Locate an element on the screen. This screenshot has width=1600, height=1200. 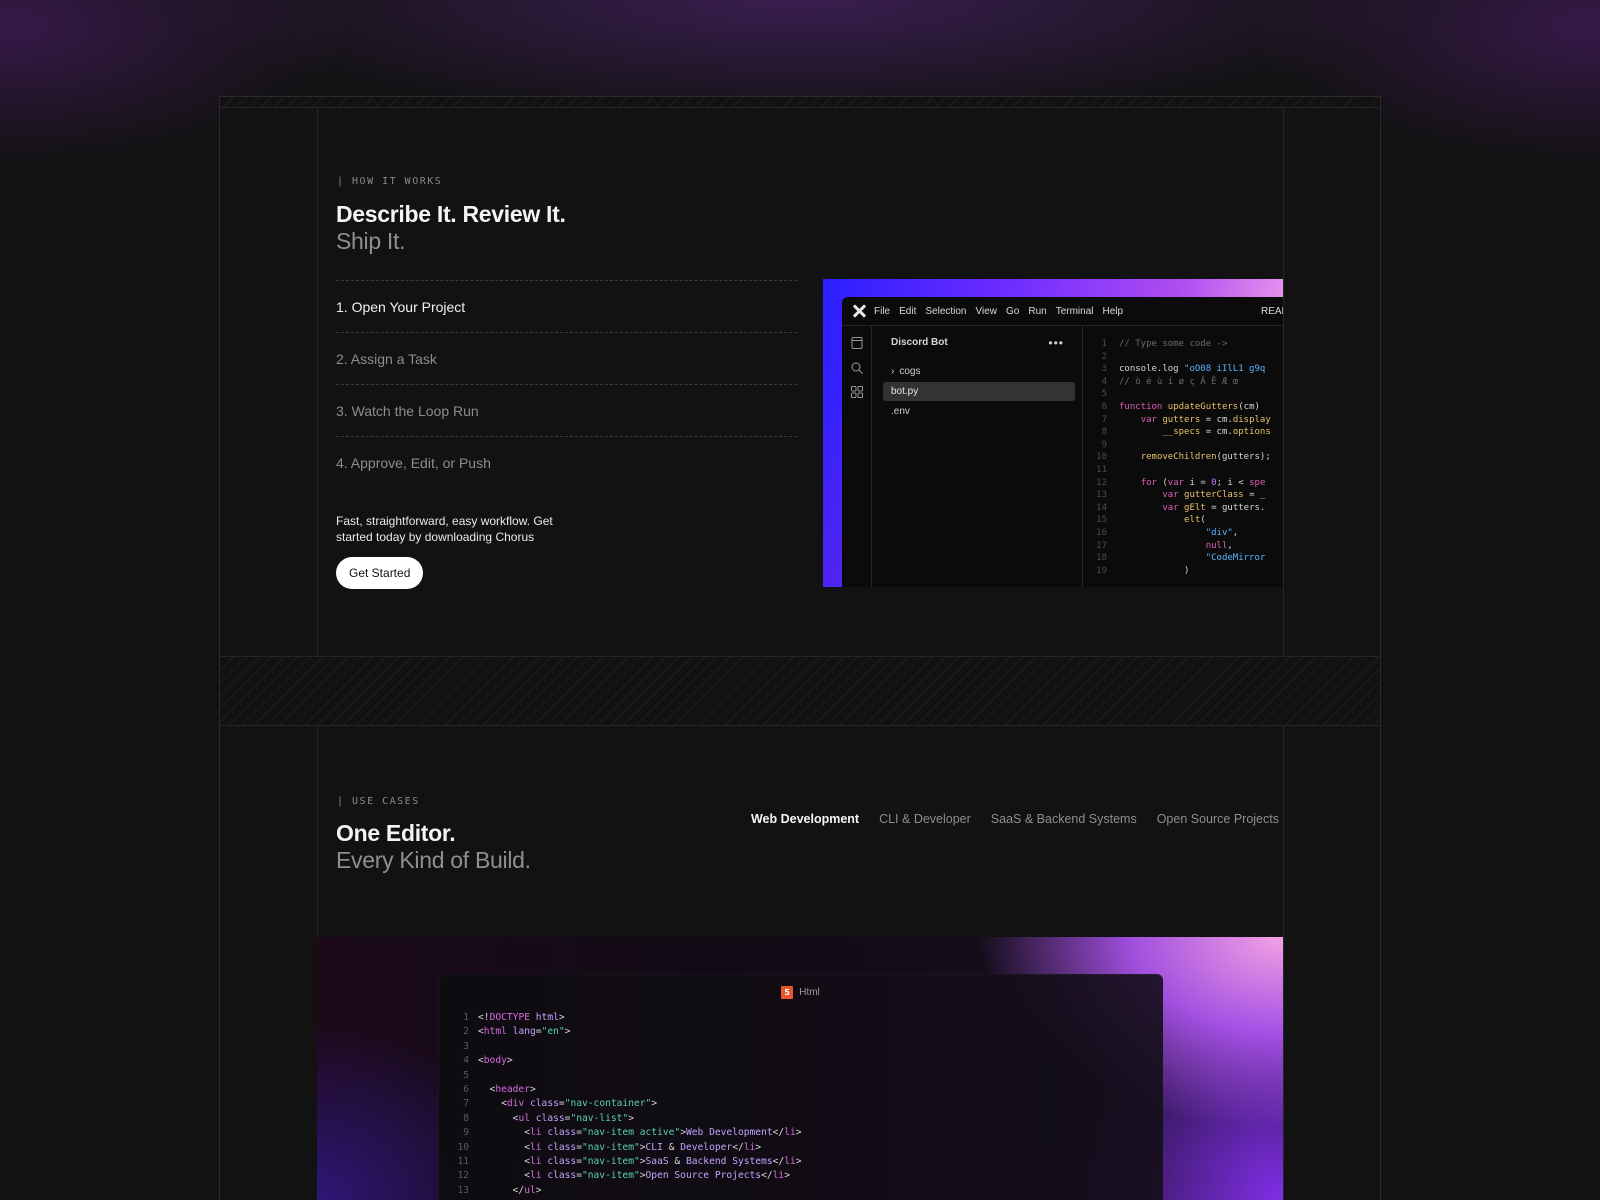
code-text: <html lang="en"> is located at coordinates (524, 1032).